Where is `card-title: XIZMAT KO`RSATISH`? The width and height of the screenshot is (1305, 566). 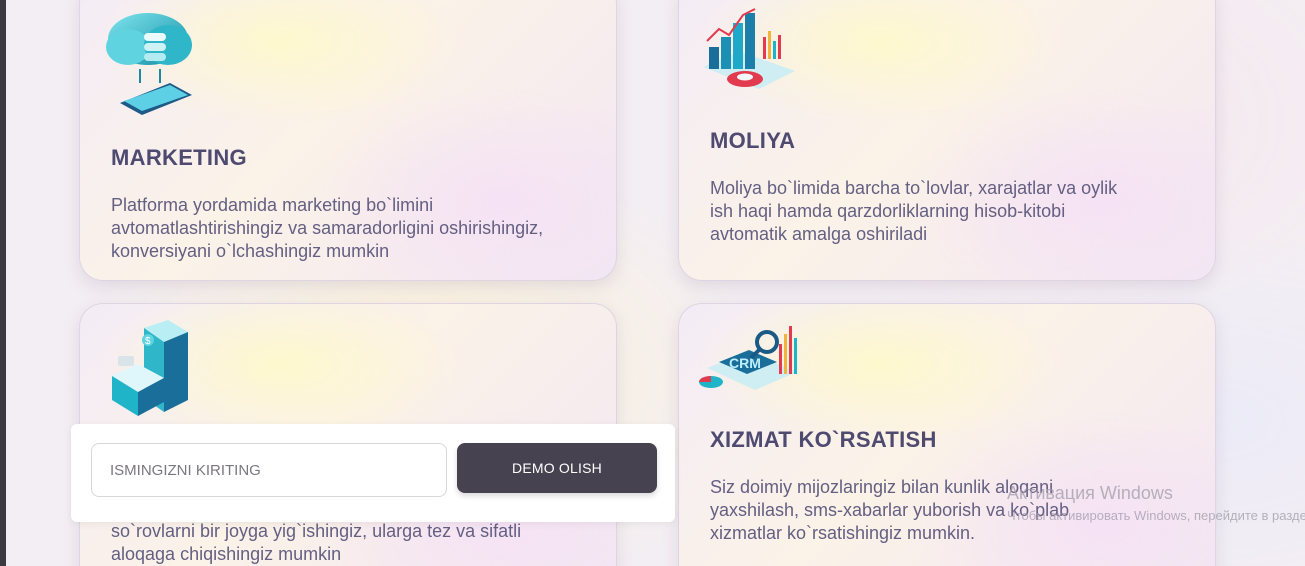 card-title: XIZMAT KO`RSATISH is located at coordinates (823, 439).